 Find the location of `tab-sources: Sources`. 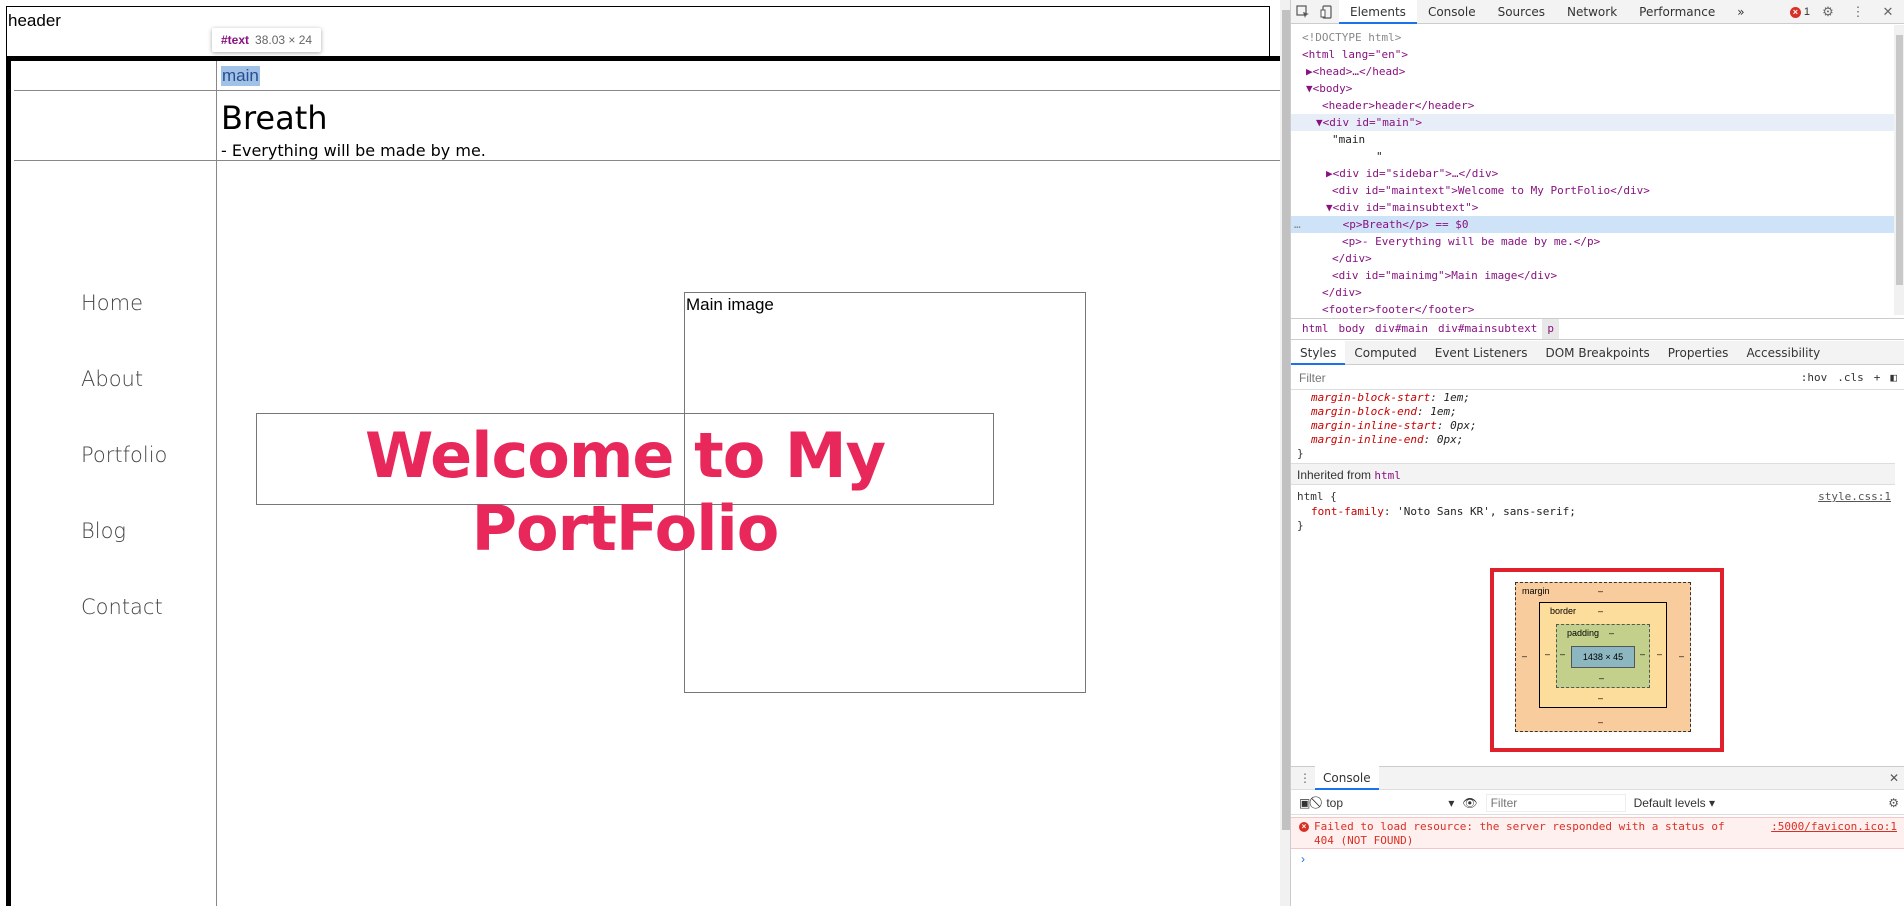

tab-sources: Sources is located at coordinates (1521, 12).